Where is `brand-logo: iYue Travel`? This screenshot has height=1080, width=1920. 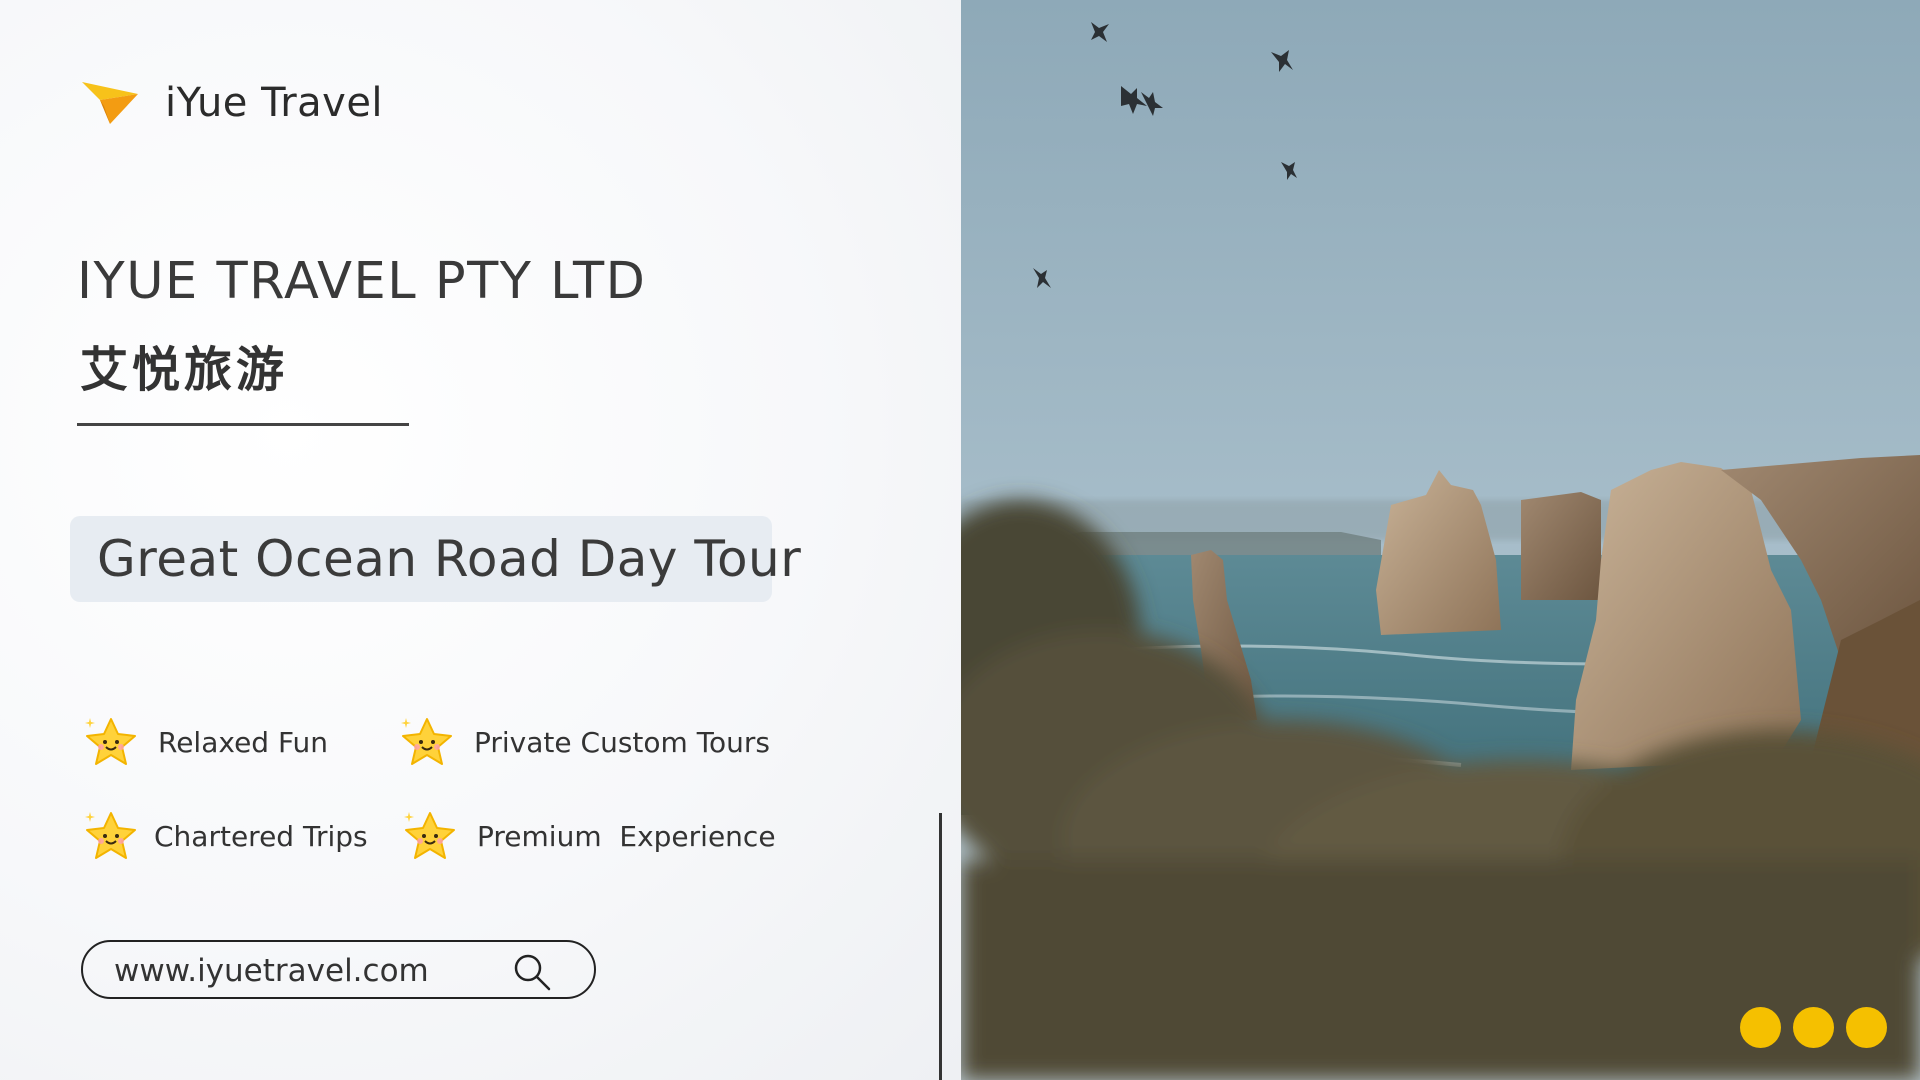
brand-logo: iYue Travel is located at coordinates (231, 103).